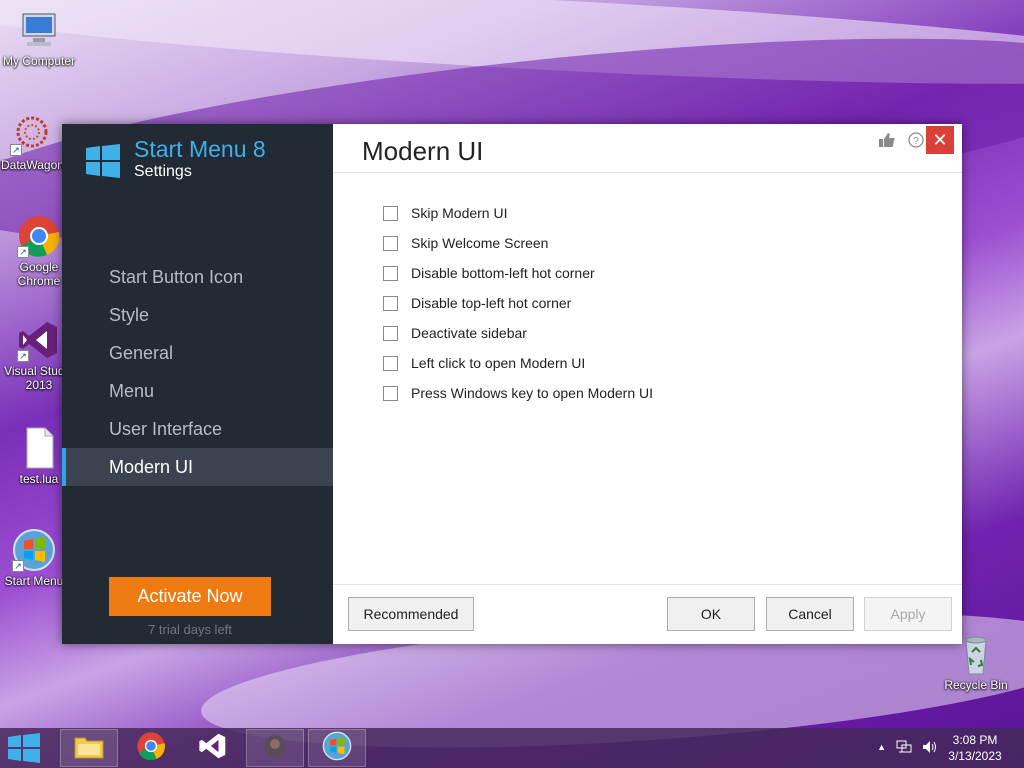 This screenshot has height=768, width=1024. Describe the element at coordinates (34, 550) in the screenshot. I see `windows-orb-icon: ↗` at that location.